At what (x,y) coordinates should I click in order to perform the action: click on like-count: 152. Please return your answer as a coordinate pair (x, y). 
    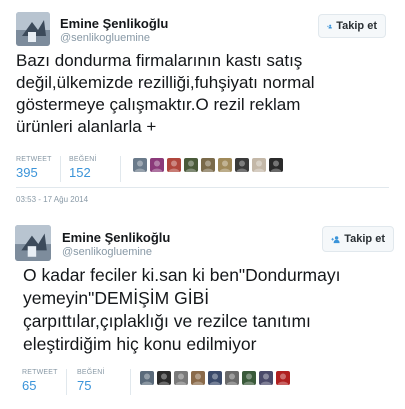
    Looking at the image, I should click on (80, 172).